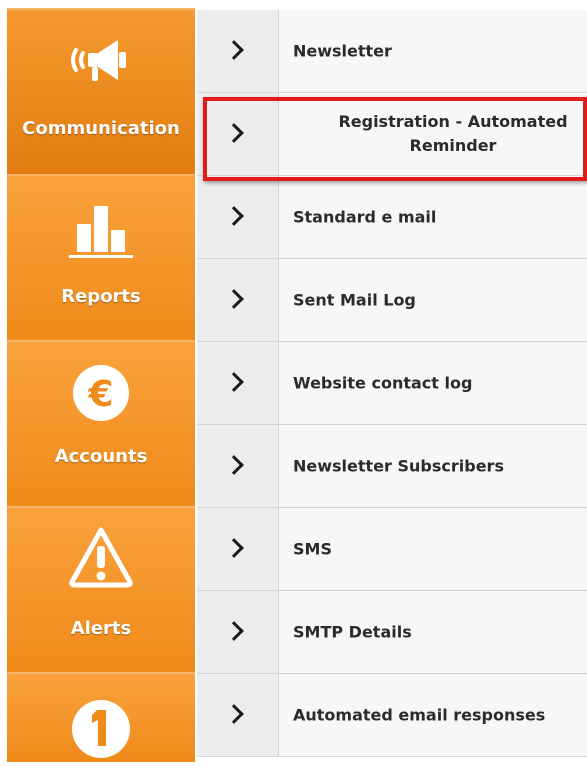 Image resolution: width=587 pixels, height=766 pixels. What do you see at coordinates (101, 559) in the screenshot?
I see `warning-icon` at bounding box center [101, 559].